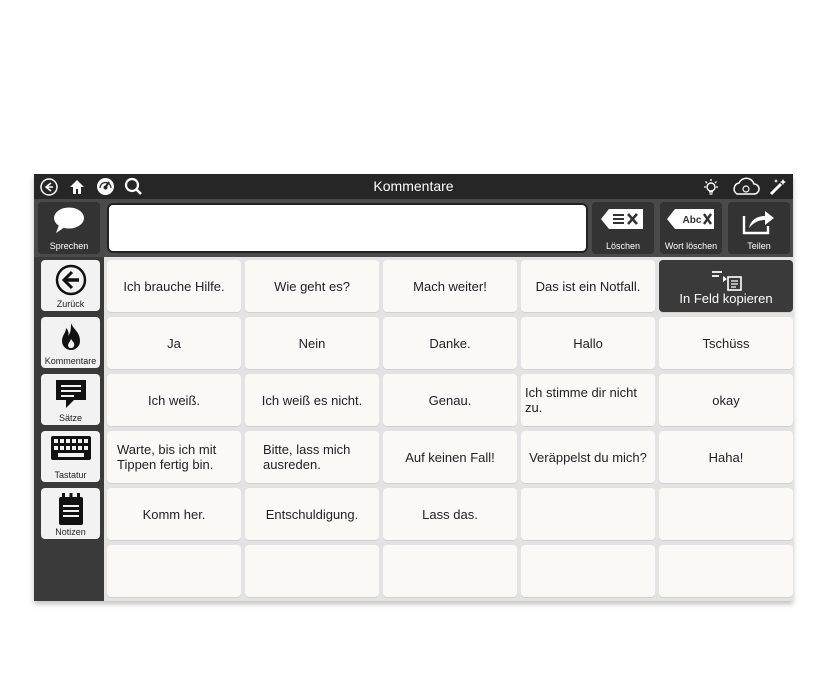 The image size is (825, 675). Describe the element at coordinates (450, 343) in the screenshot. I see `phrase-cell: Danke.` at that location.